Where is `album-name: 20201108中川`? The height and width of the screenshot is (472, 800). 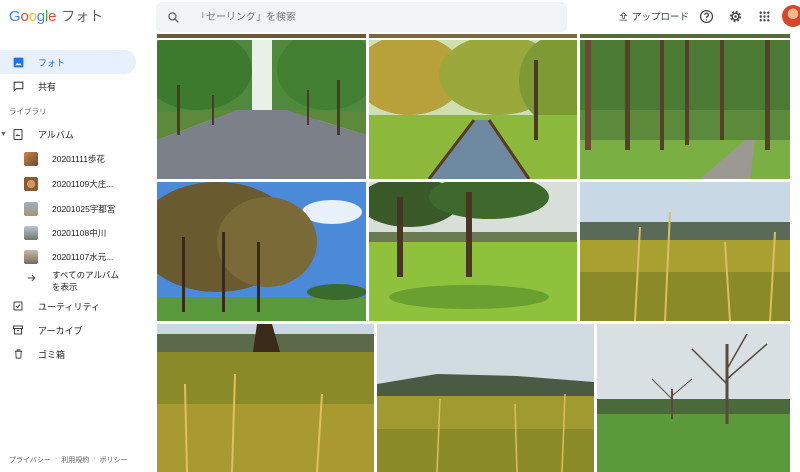
album-name: 20201108中川 is located at coordinates (79, 233).